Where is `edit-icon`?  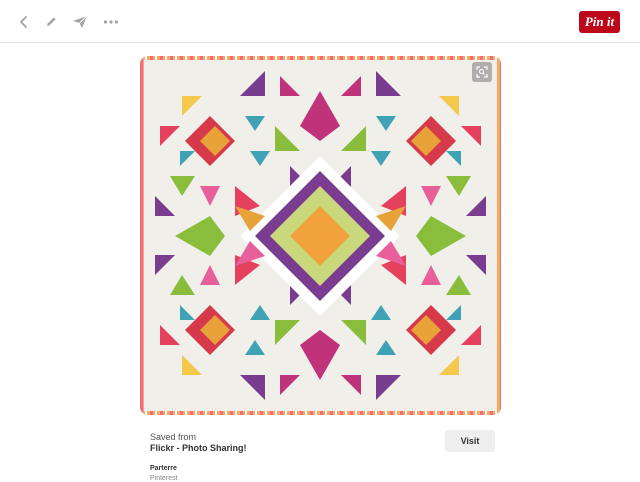
edit-icon is located at coordinates (51, 22).